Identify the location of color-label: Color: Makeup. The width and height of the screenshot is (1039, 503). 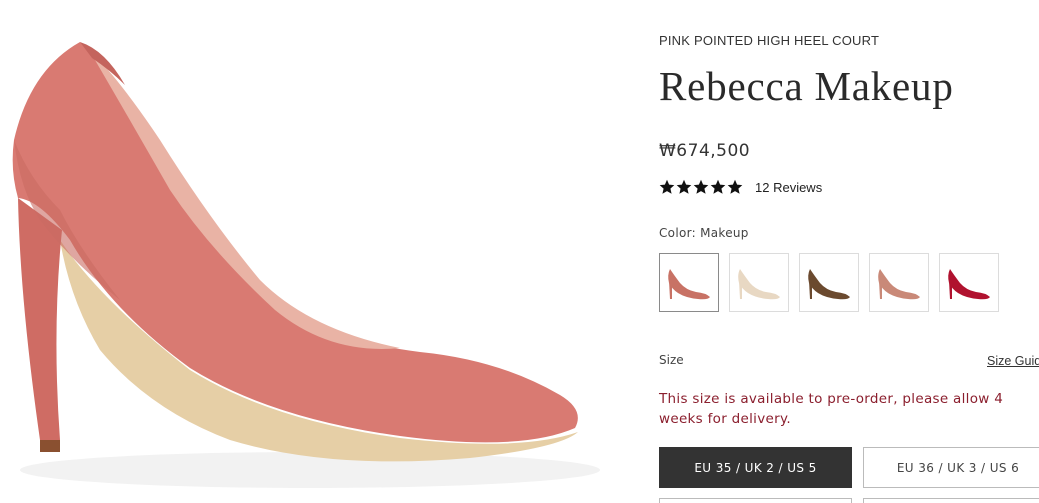
(704, 233).